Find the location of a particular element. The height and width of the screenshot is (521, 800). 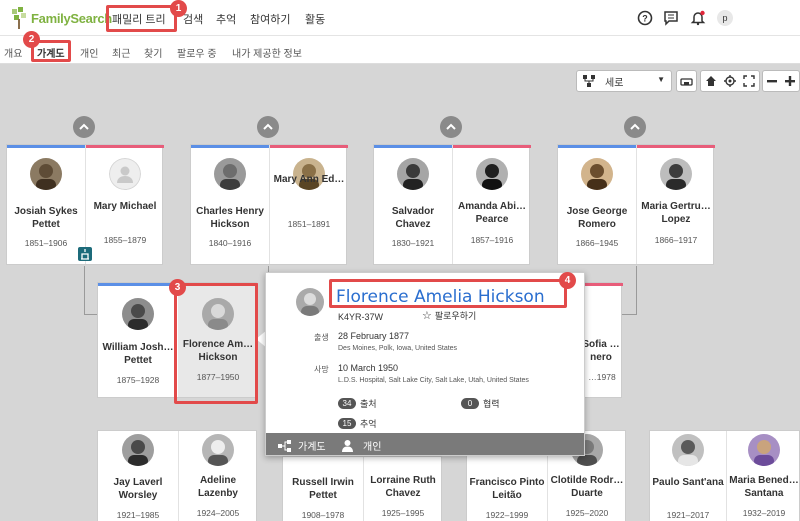

person-card: Salvador Chavez 1830–1921 is located at coordinates (413, 204).